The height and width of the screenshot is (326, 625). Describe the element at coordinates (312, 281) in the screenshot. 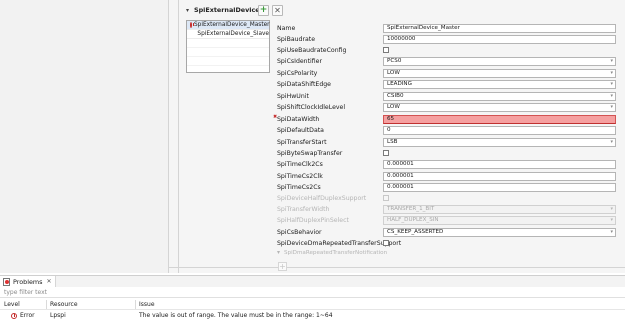

I see `problems-tabbar: Problems ✕` at that location.